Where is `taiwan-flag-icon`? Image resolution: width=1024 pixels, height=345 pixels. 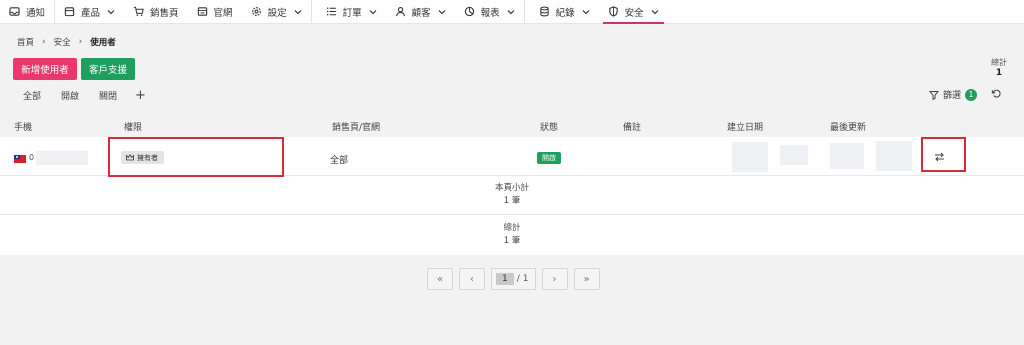 taiwan-flag-icon is located at coordinates (20, 159).